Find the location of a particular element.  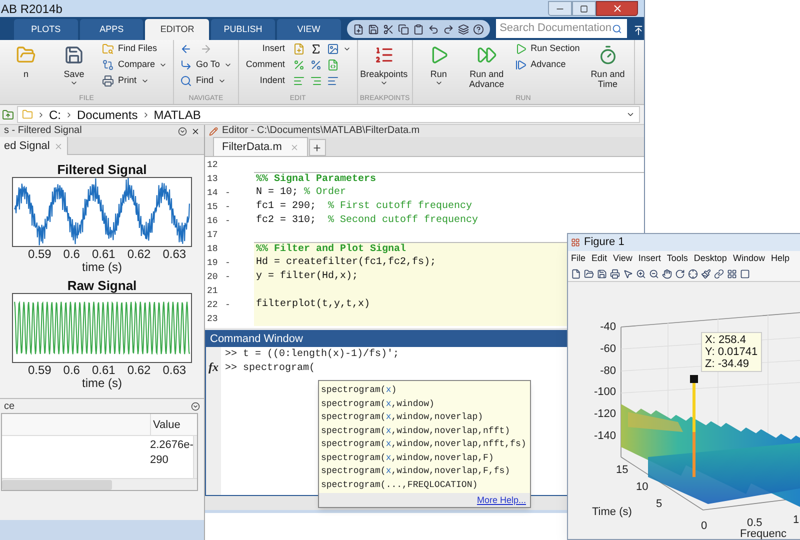

vertical-scrollbar is located at coordinates (195, 457).